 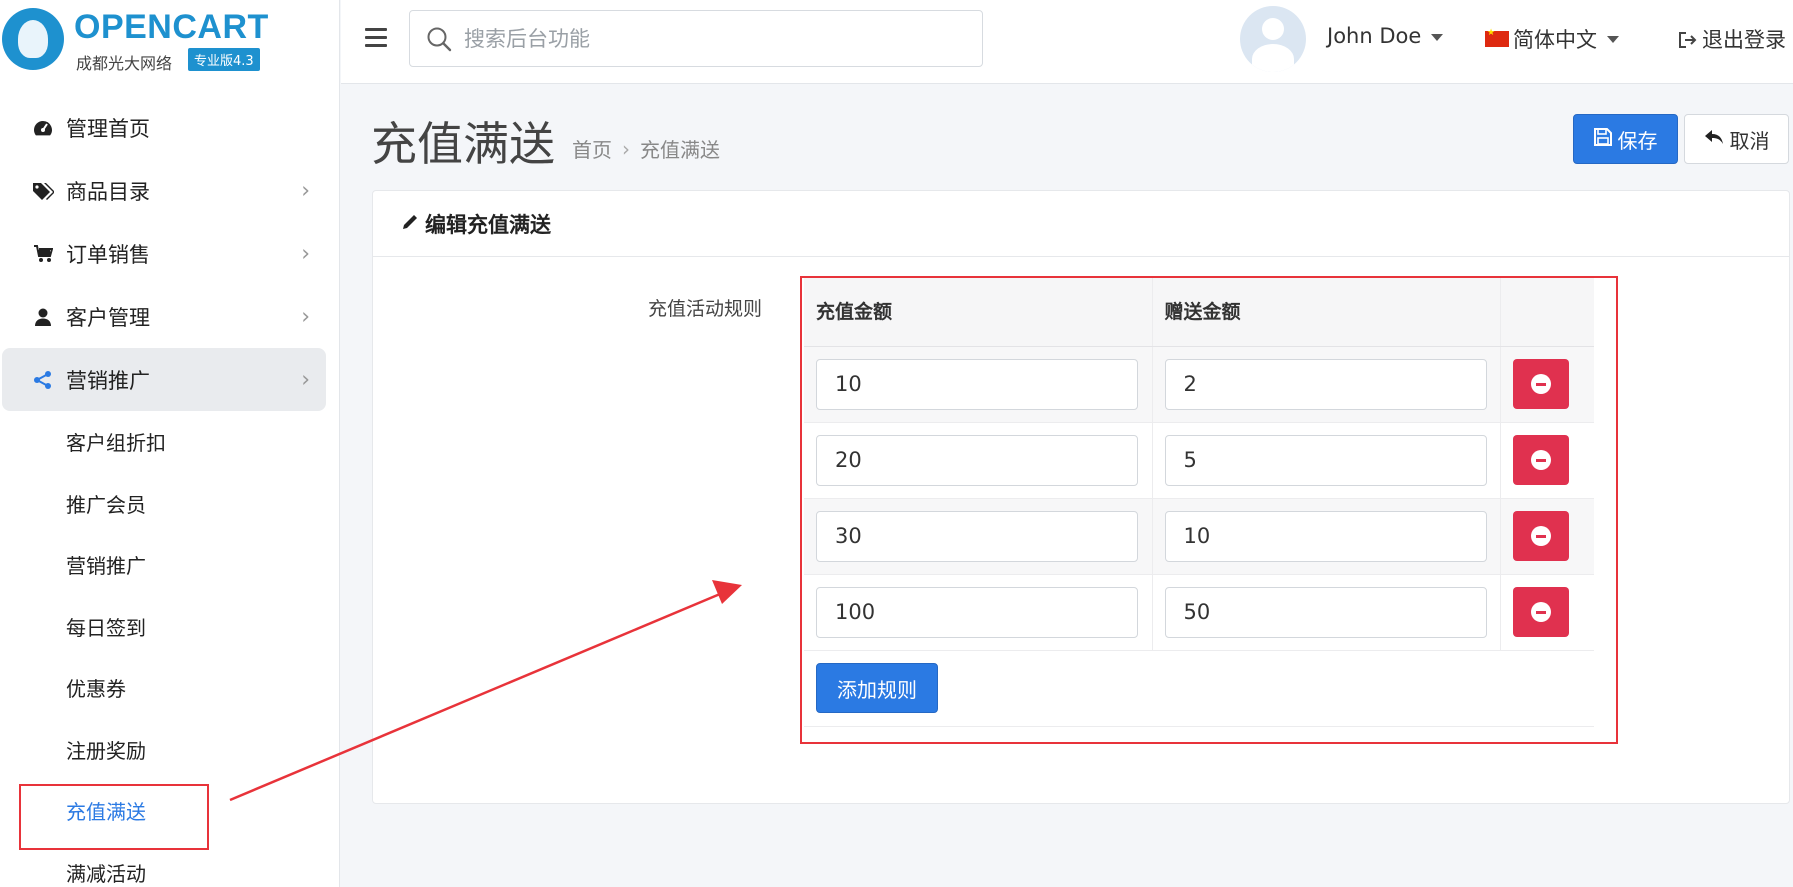 I want to click on search-input, so click(x=714, y=38).